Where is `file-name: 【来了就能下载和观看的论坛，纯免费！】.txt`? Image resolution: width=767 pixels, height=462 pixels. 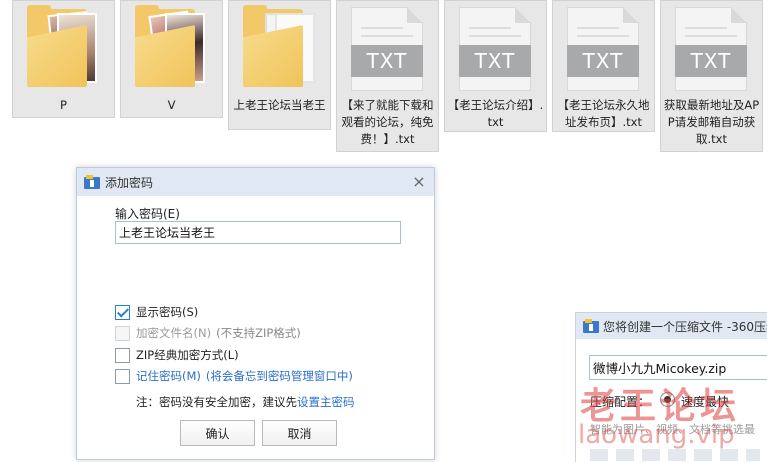
file-name: 【来了就能下载和观看的论坛，纯免费！】.txt is located at coordinates (387, 122).